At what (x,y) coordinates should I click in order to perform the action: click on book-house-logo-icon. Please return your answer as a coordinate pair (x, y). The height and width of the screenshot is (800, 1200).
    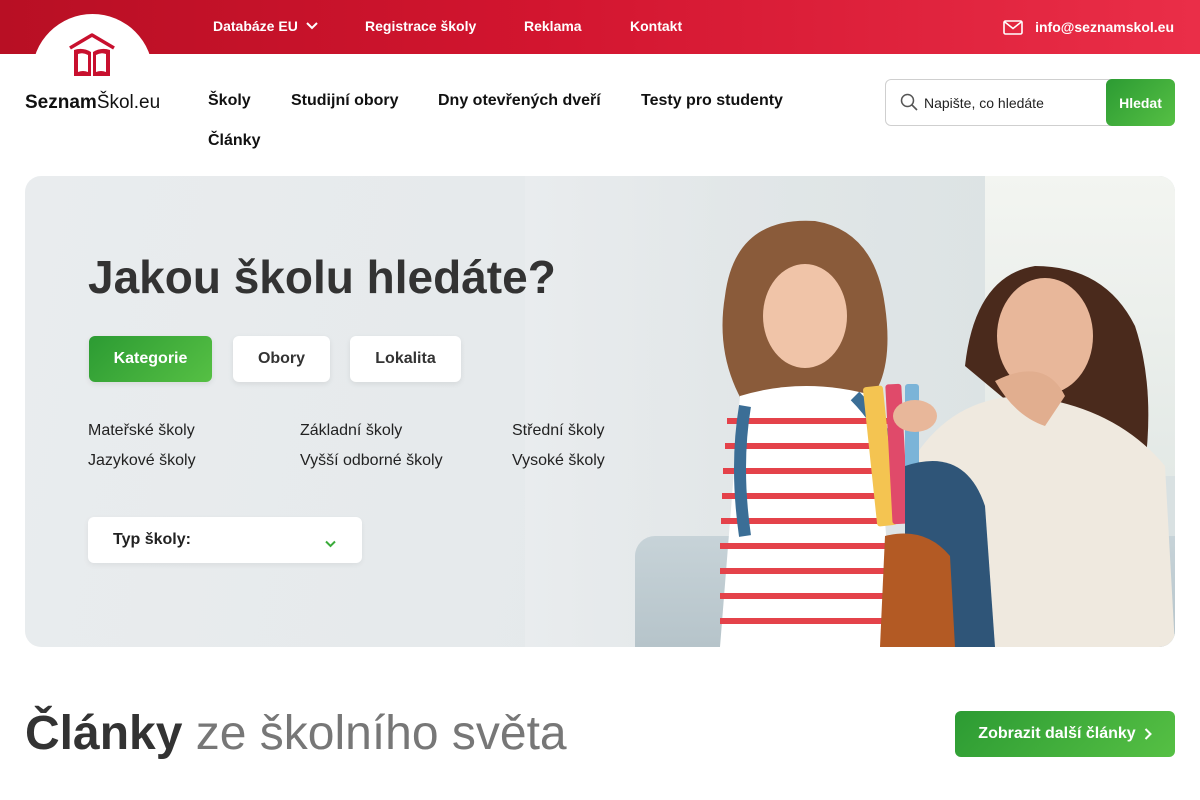
    Looking at the image, I should click on (92, 54).